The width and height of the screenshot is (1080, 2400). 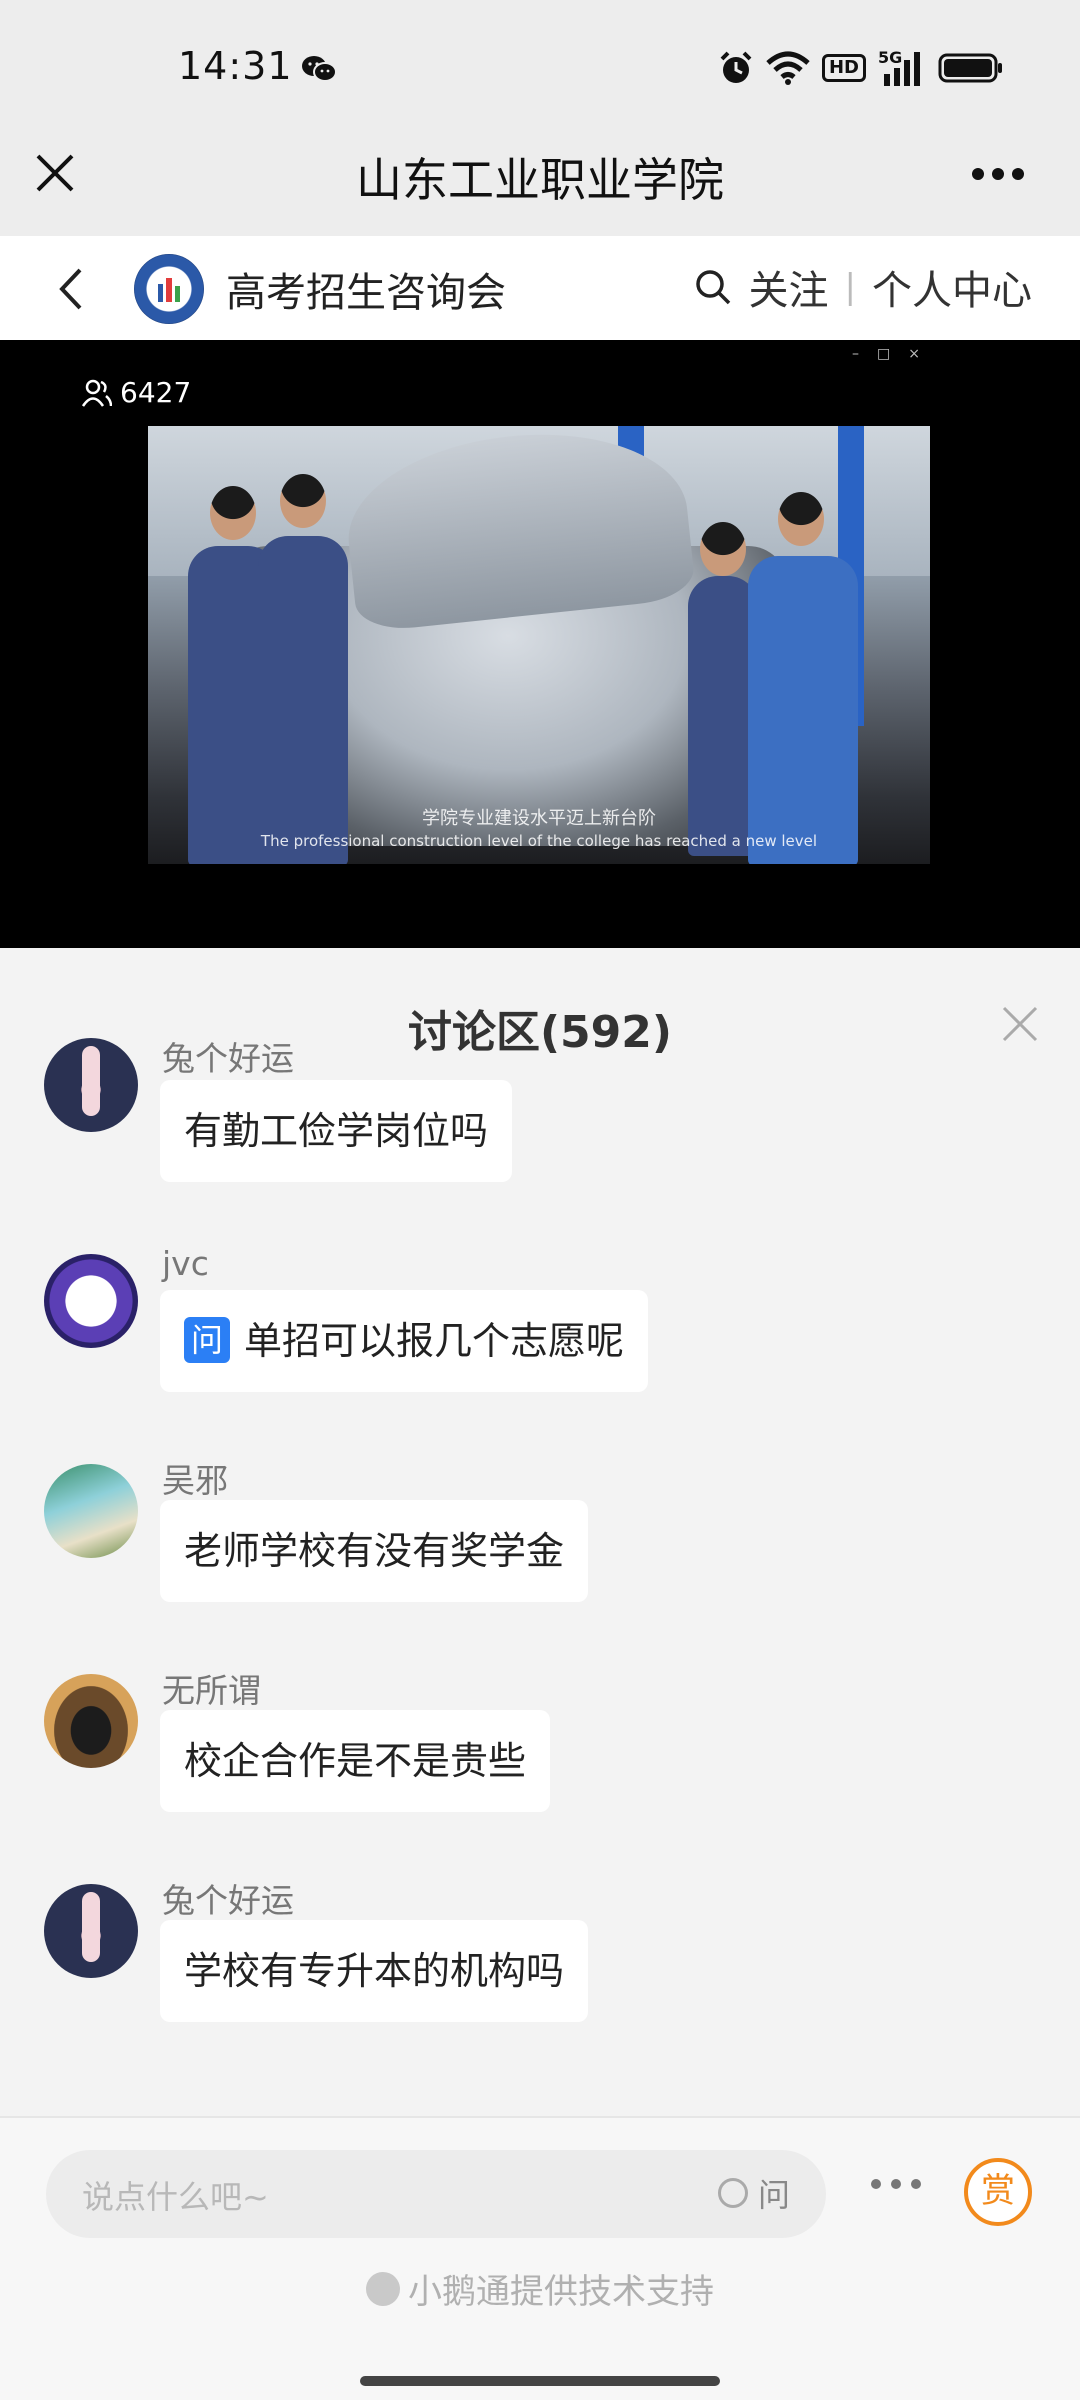 I want to click on comment-input: 说点什么吧~ 问, so click(x=436, y=2194).